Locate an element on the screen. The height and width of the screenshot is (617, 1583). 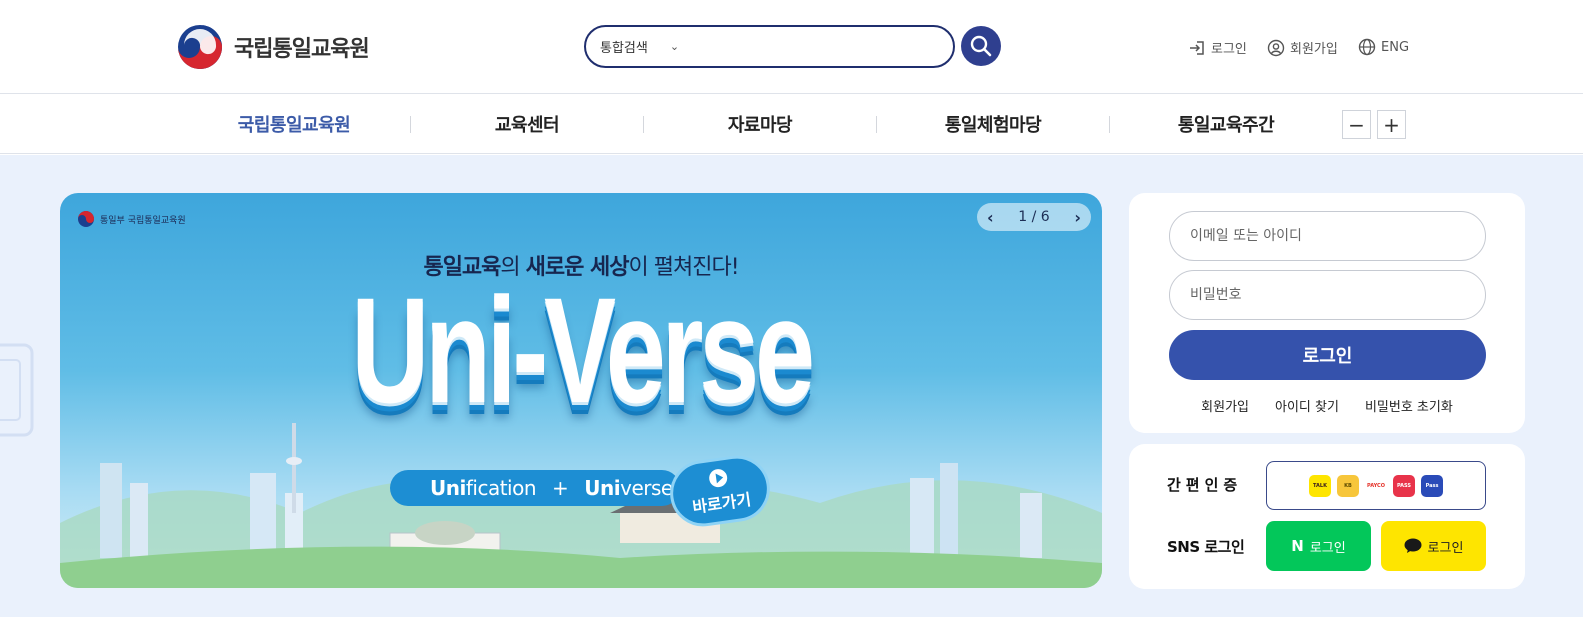
kakao-login-button: 로그인 is located at coordinates (1433, 546).